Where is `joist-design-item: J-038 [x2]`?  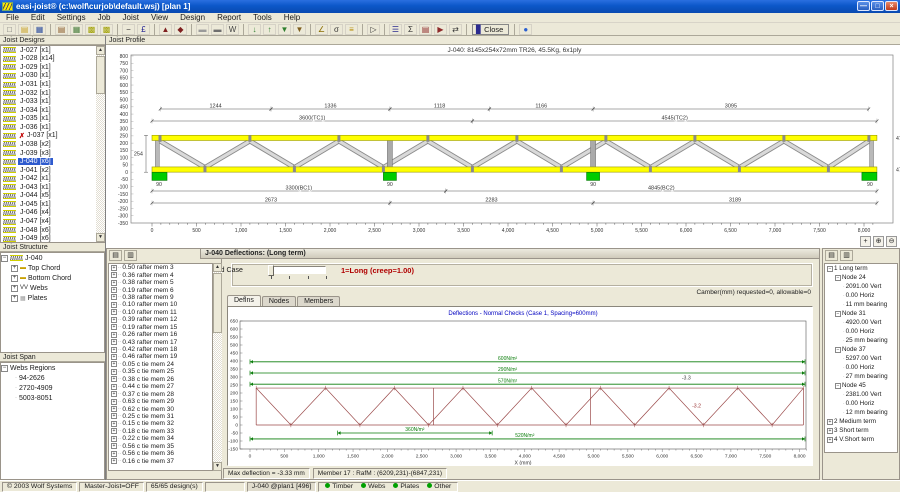
joist-design-item: J-038 [x2] is located at coordinates (52, 144).